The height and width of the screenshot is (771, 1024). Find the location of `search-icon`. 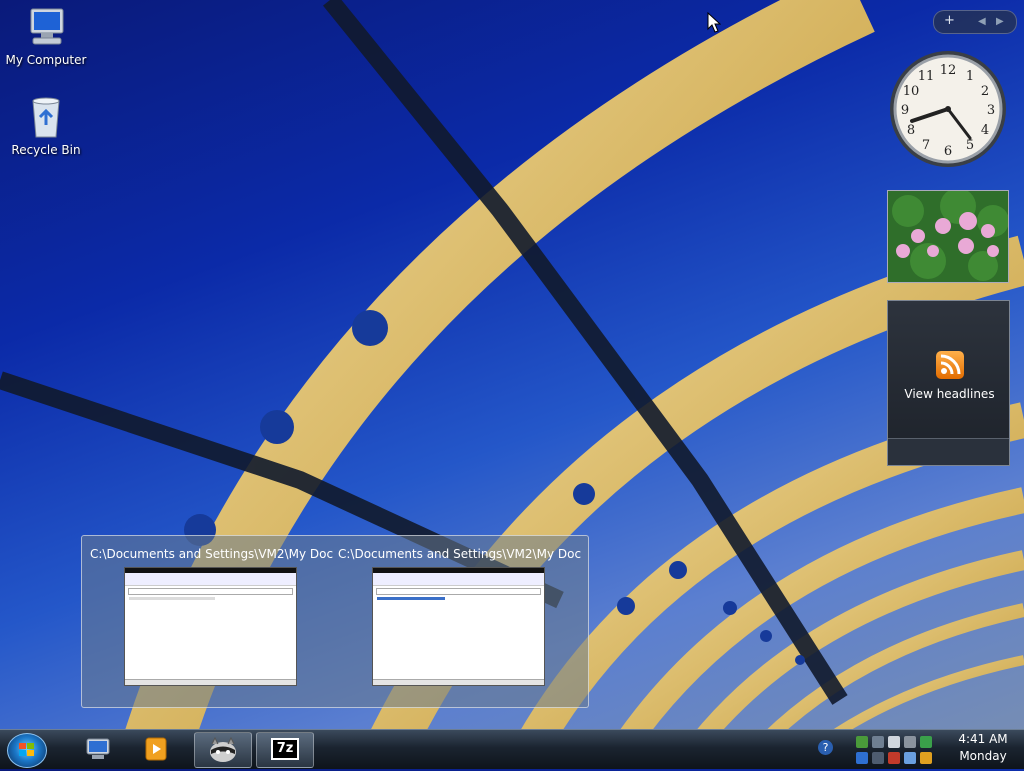

search-icon is located at coordinates (926, 758).